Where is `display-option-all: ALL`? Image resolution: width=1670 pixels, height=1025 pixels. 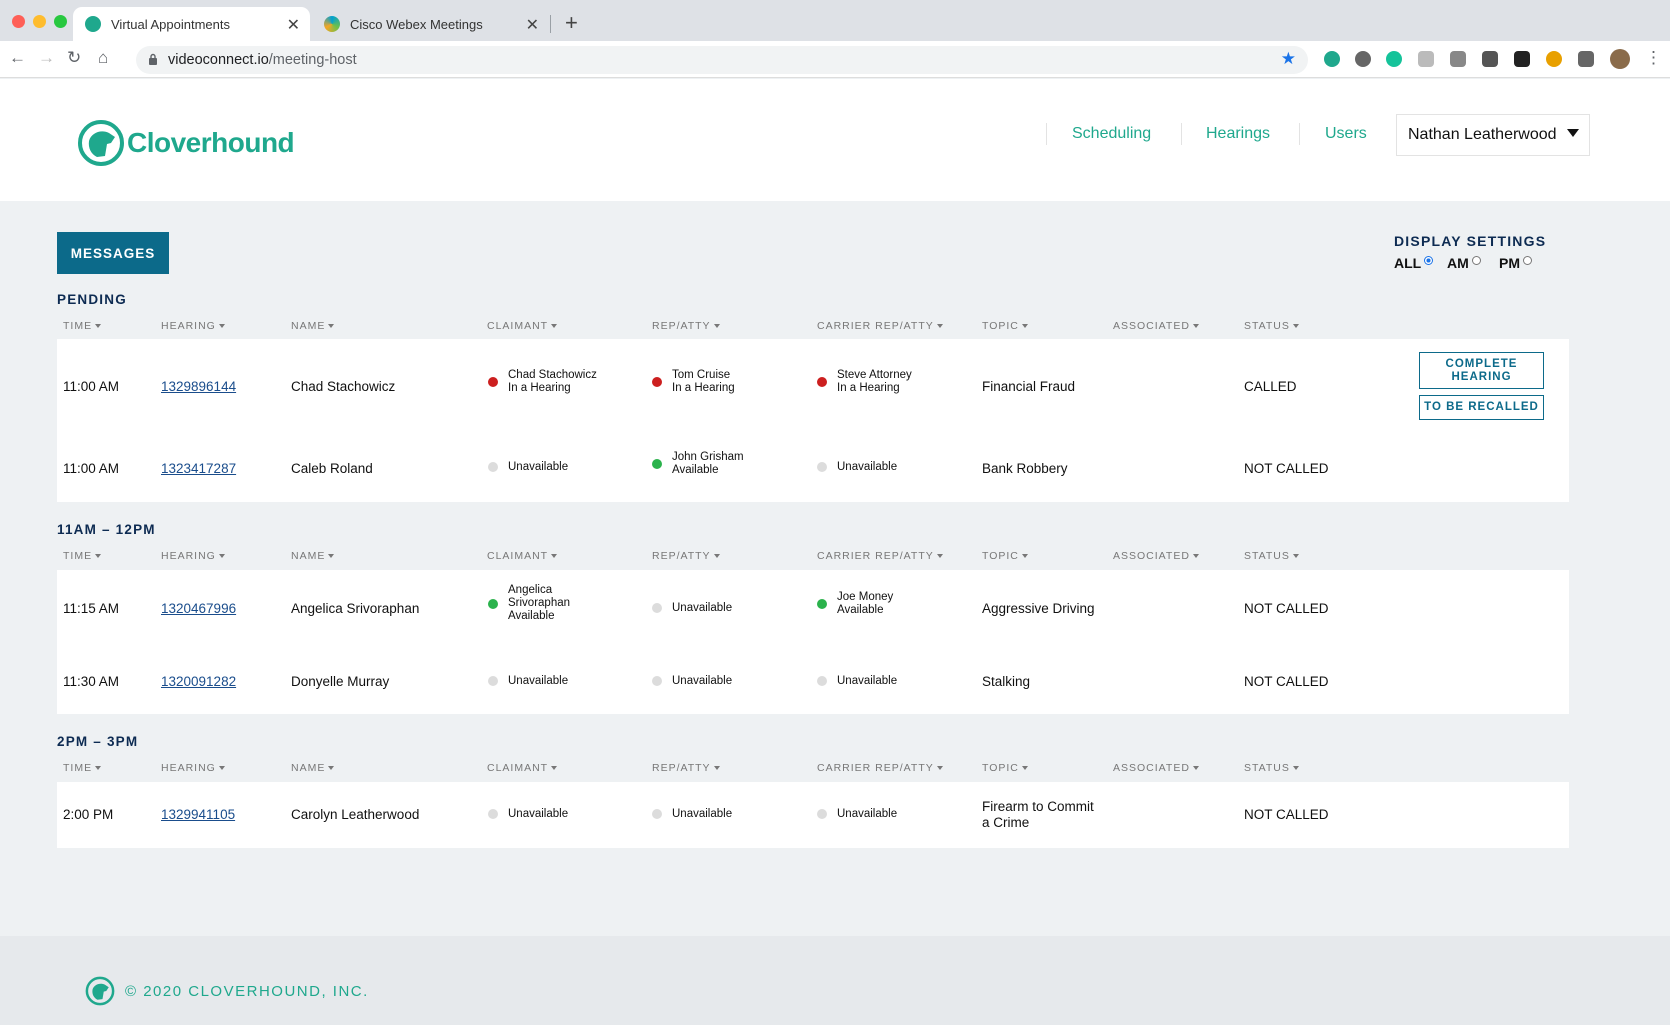
display-option-all: ALL is located at coordinates (1414, 263).